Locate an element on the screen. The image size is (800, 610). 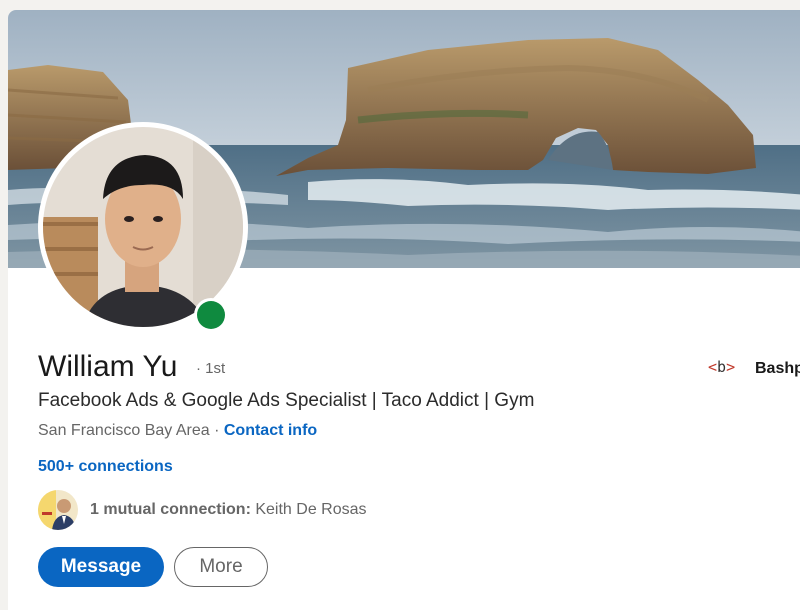
mutual-connection-avatar is located at coordinates (58, 510).